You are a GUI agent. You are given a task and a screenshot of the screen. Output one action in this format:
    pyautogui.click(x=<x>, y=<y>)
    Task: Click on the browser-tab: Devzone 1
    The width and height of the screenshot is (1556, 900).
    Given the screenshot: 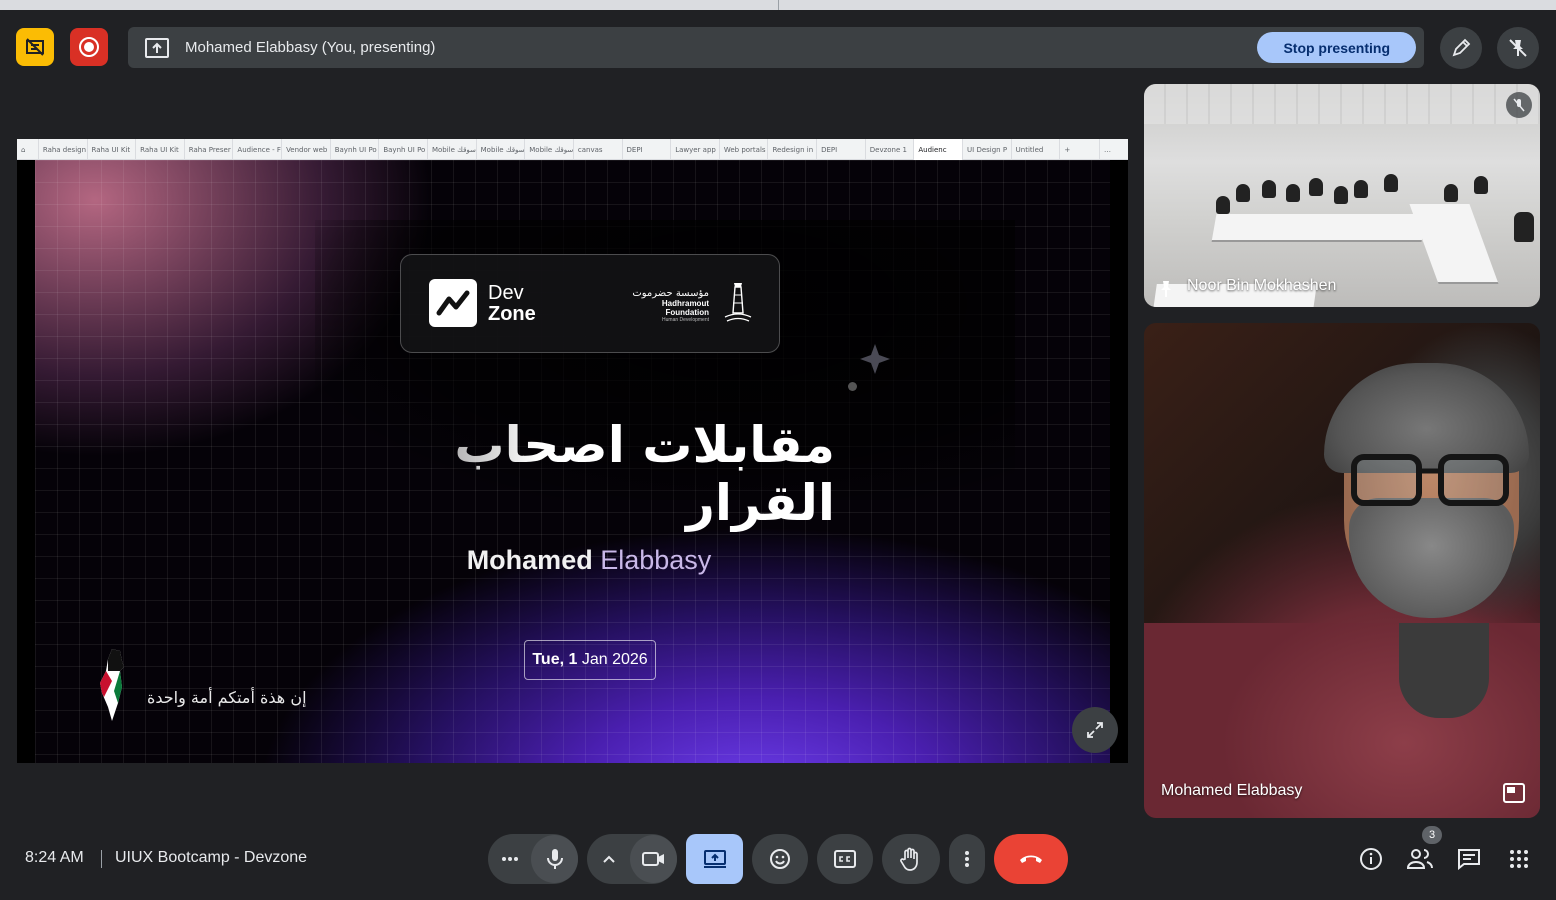 What is the action you would take?
    pyautogui.click(x=890, y=149)
    